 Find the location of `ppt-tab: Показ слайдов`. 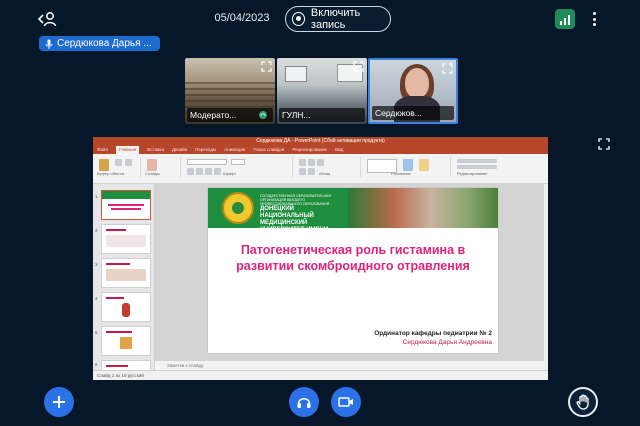

ppt-tab: Показ слайдов is located at coordinates (269, 149).